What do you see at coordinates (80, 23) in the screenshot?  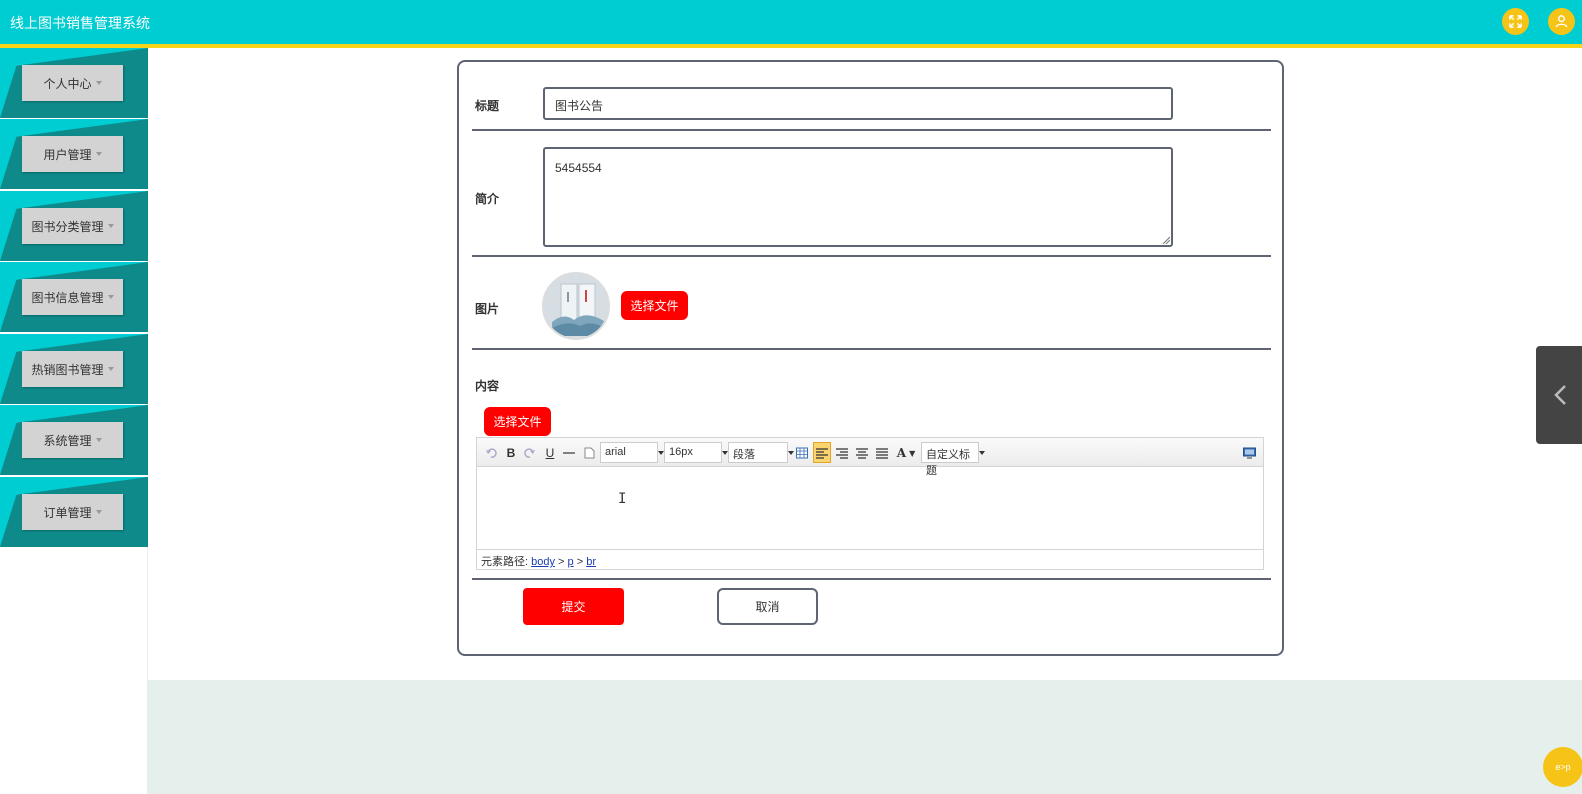 I see `app-title: 线上图书销售管理系统` at bounding box center [80, 23].